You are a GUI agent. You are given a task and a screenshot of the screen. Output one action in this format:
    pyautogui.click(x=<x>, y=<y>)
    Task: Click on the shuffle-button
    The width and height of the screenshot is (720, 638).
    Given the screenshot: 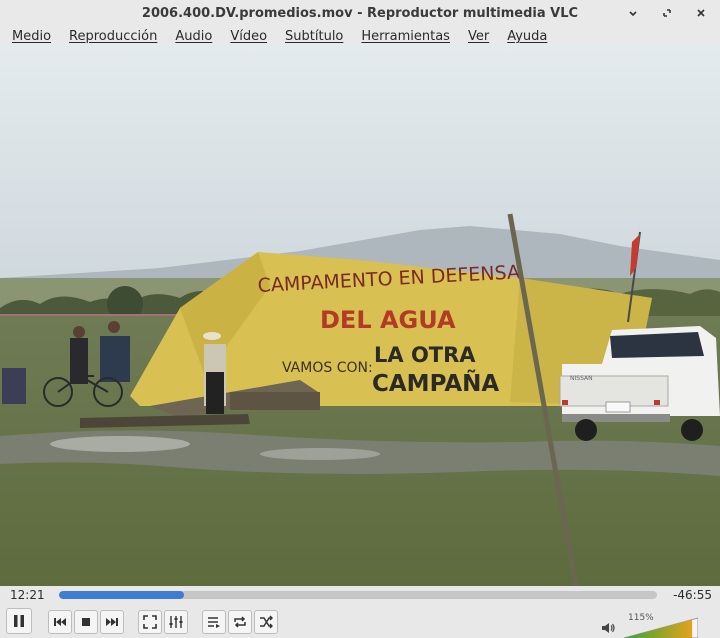 What is the action you would take?
    pyautogui.click(x=266, y=622)
    